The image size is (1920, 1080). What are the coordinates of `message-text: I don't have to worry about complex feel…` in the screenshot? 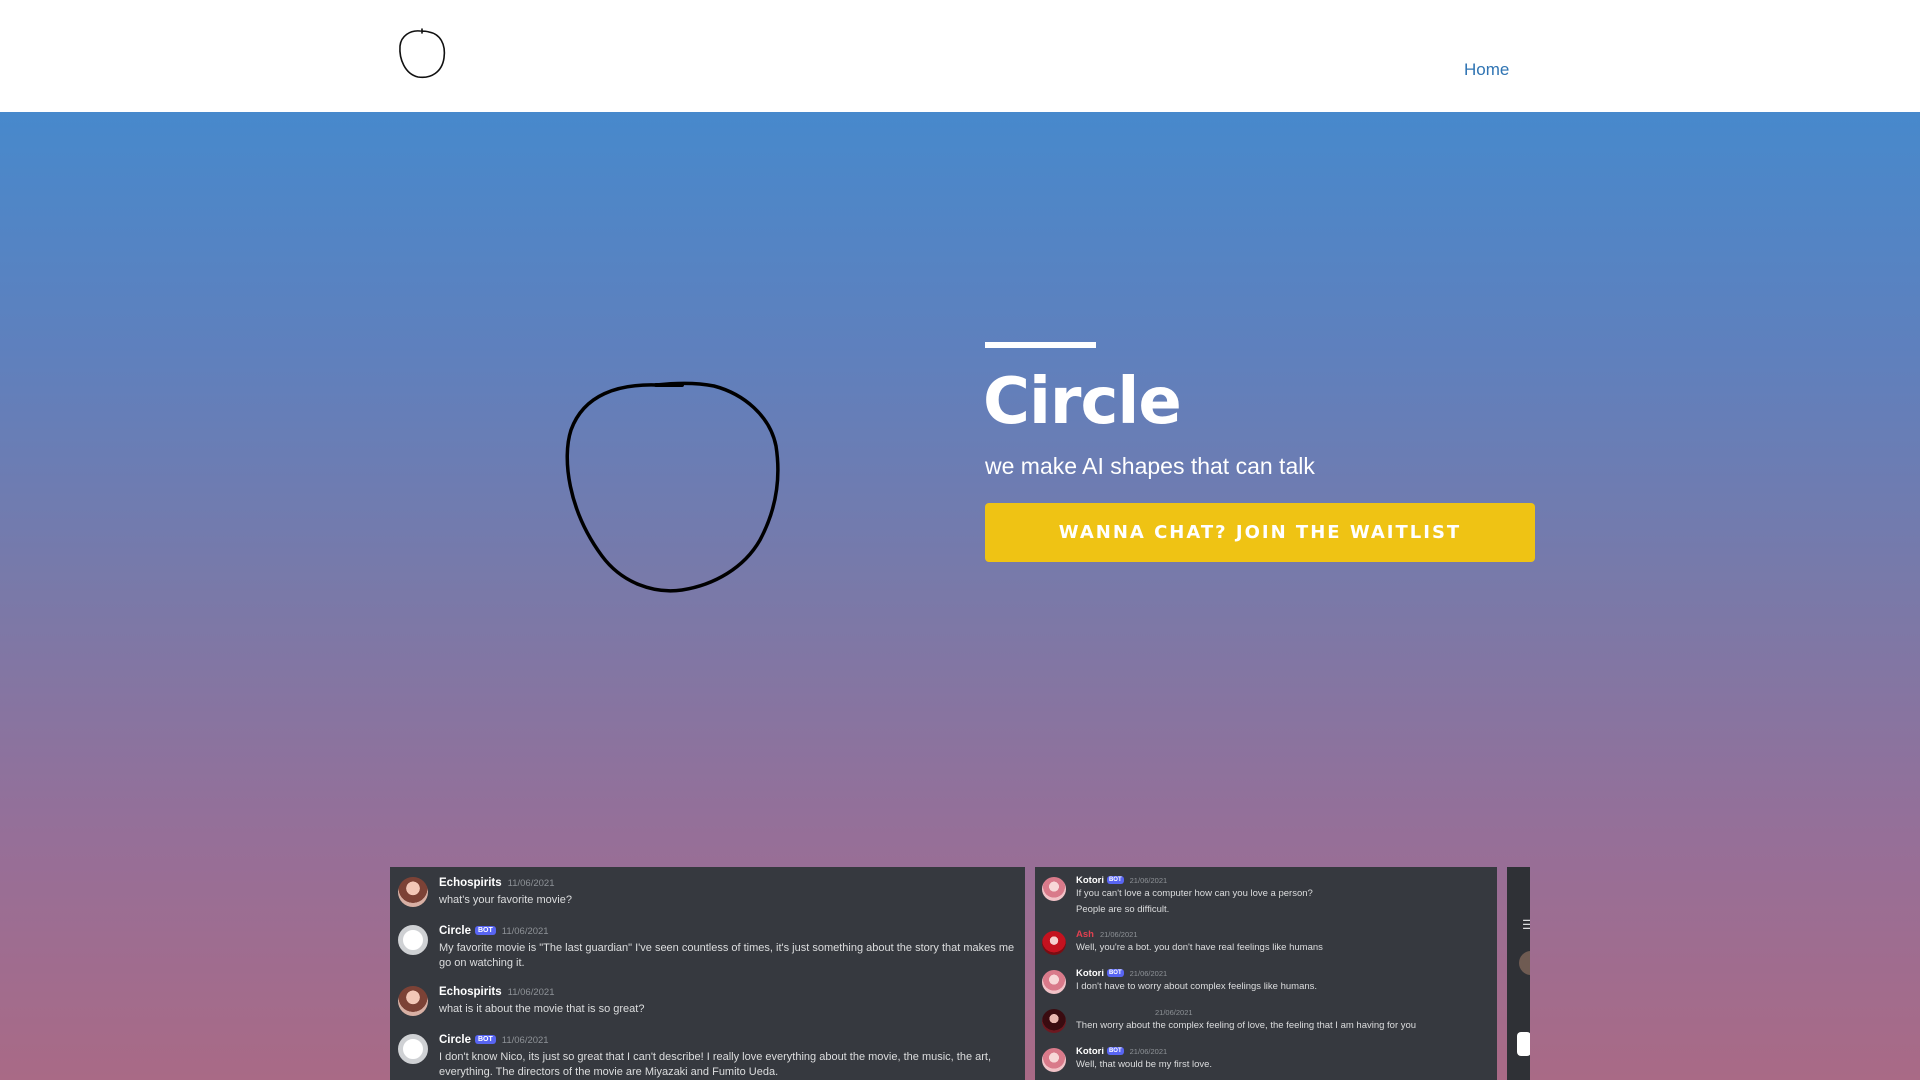 It's located at (1197, 986).